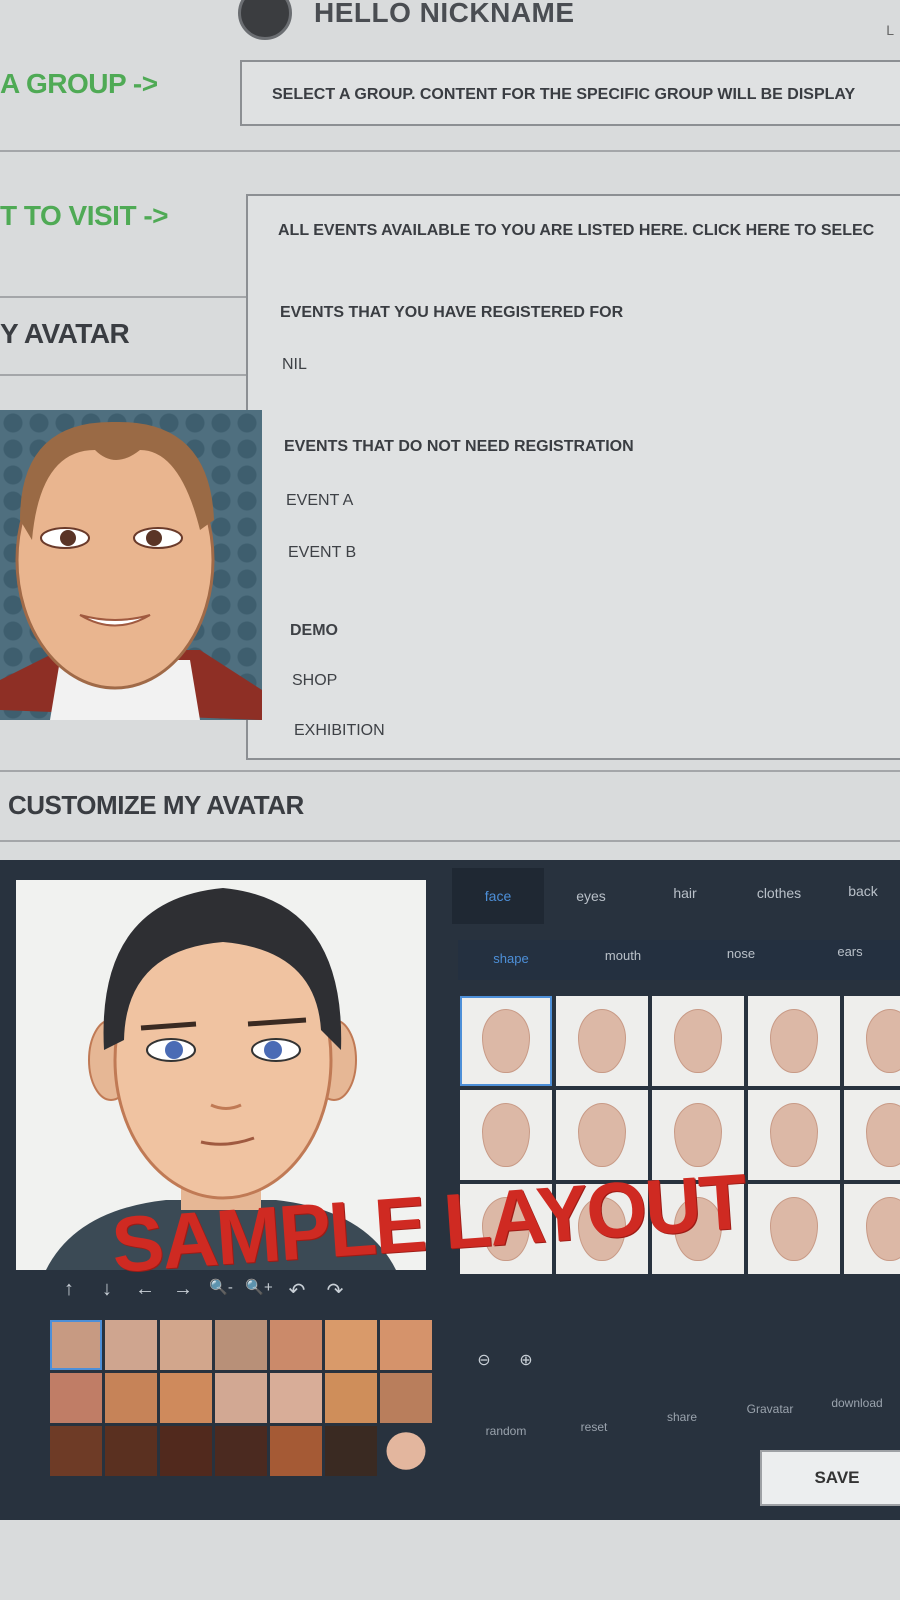  Describe the element at coordinates (741, 960) in the screenshot. I see `subtab-nose: nose` at that location.